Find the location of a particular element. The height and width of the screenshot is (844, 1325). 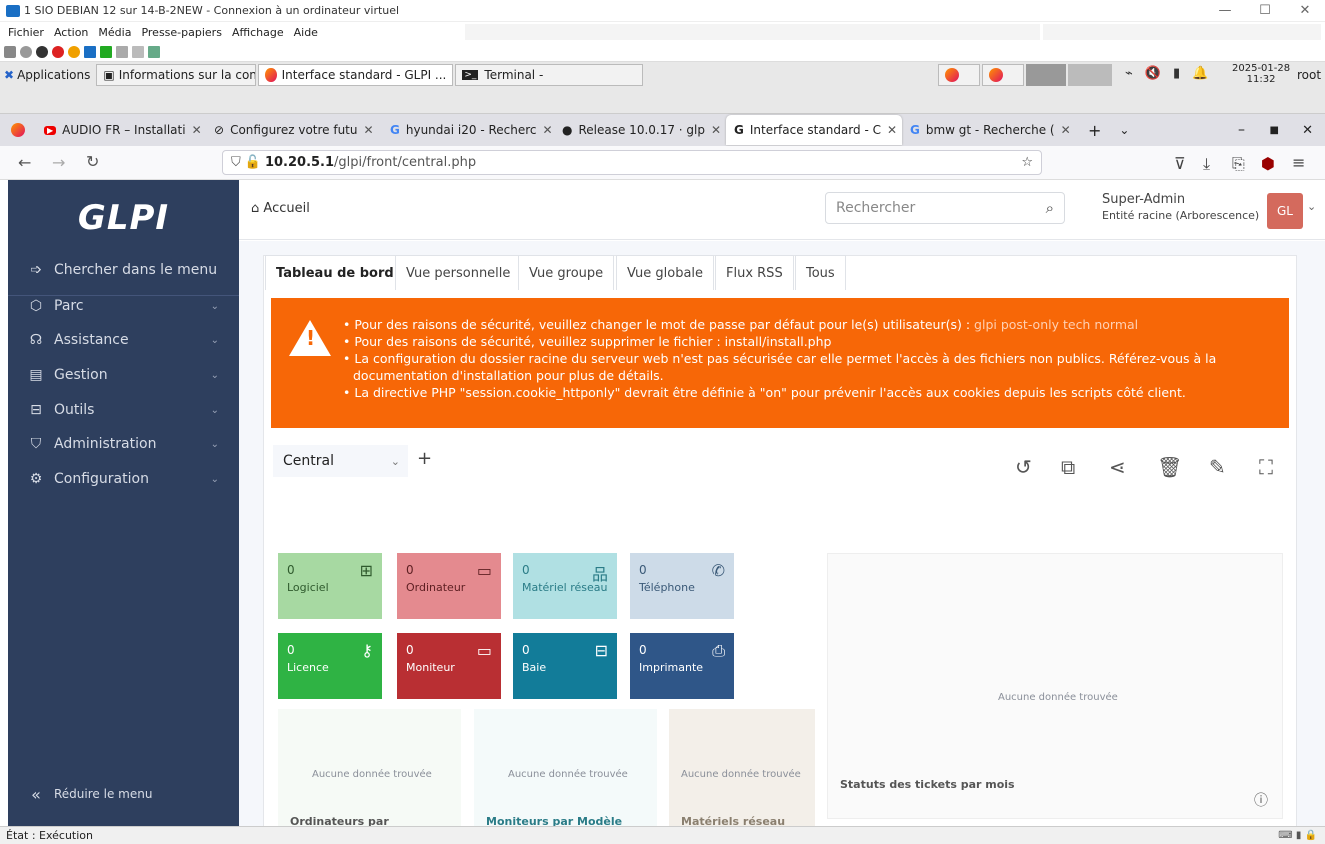

network-icon: ⌁ is located at coordinates (1129, 73).